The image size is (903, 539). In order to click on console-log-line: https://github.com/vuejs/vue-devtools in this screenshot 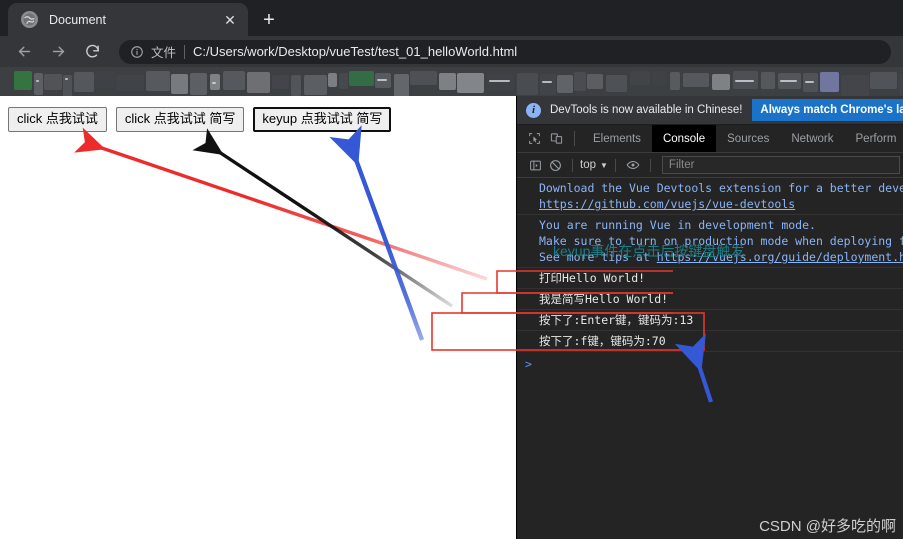, I will do `click(721, 204)`.